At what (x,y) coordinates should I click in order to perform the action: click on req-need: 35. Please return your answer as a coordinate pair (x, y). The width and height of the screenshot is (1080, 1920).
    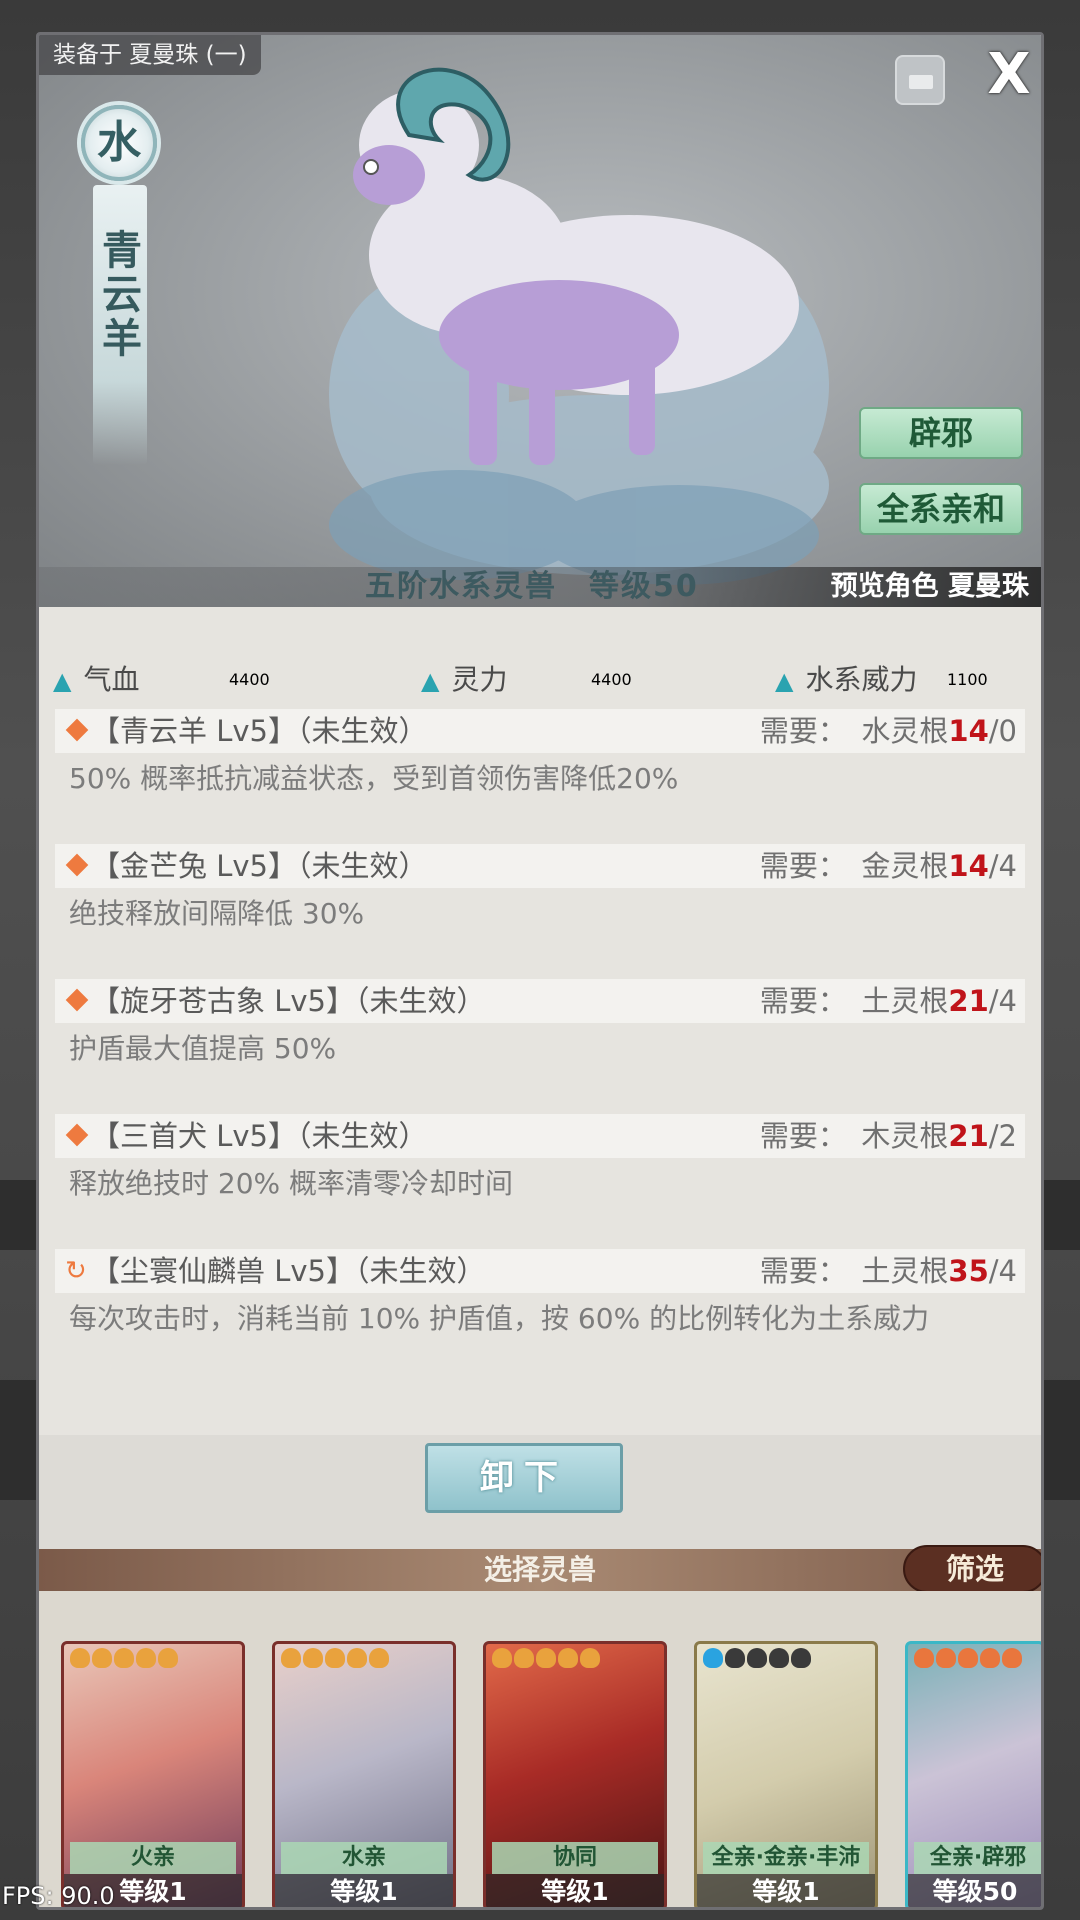
    Looking at the image, I should click on (968, 1271).